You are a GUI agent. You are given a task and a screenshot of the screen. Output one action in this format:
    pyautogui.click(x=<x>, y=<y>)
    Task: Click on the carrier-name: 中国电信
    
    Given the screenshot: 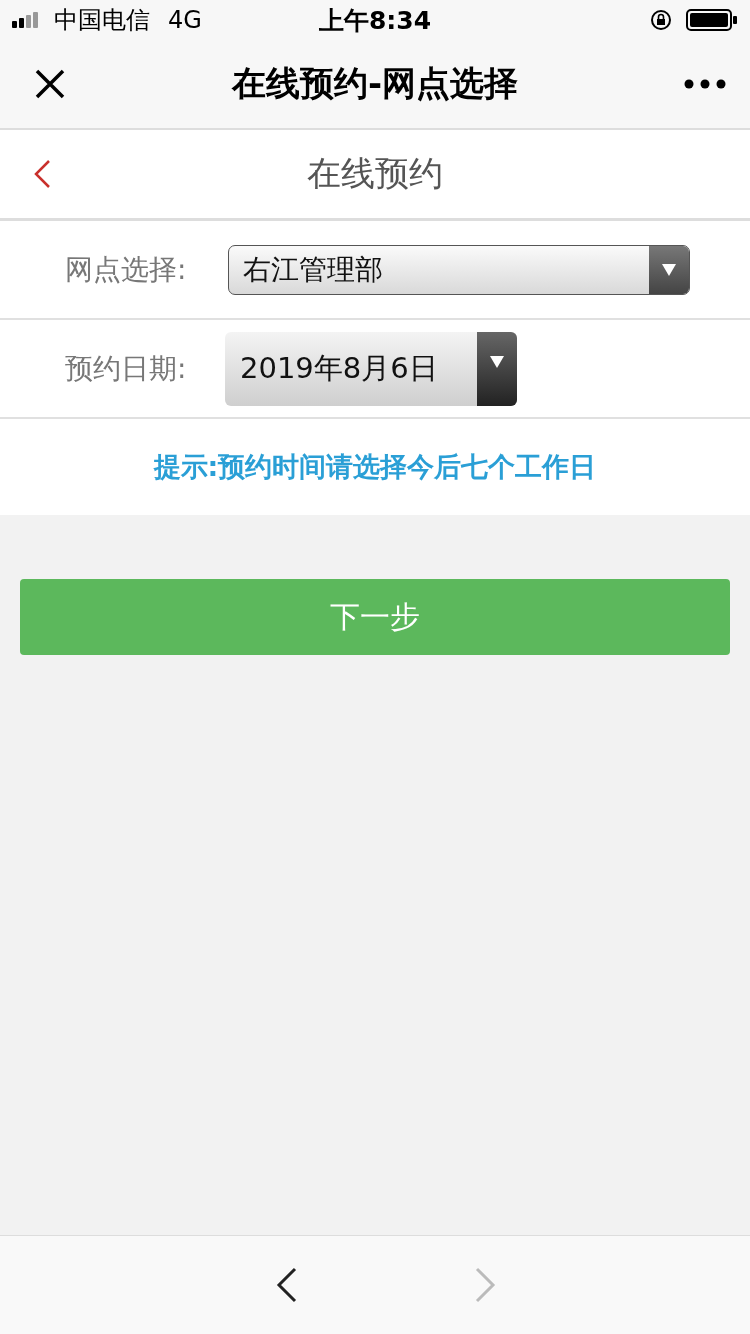 What is the action you would take?
    pyautogui.click(x=102, y=20)
    